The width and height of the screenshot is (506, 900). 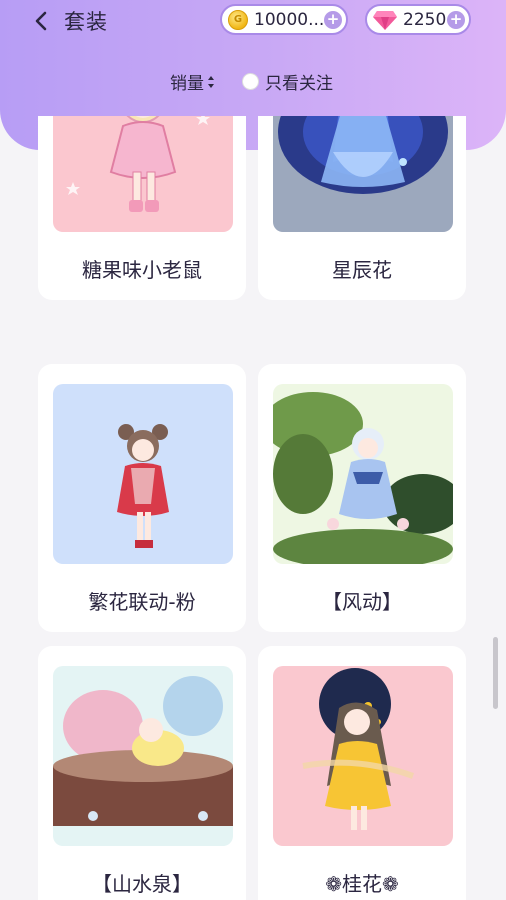 I want to click on coin-icon: G, so click(x=238, y=19).